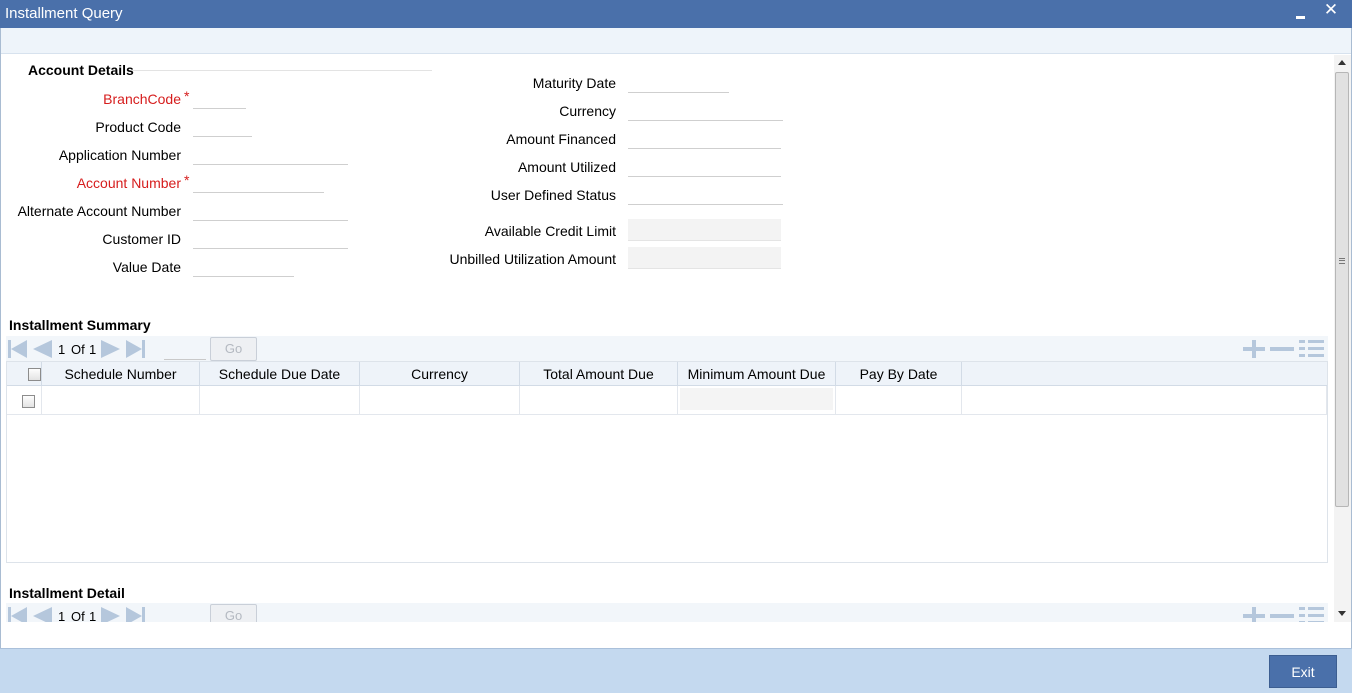 This screenshot has width=1352, height=693. Describe the element at coordinates (81, 70) in the screenshot. I see `account-details-heading: Account Details` at that location.